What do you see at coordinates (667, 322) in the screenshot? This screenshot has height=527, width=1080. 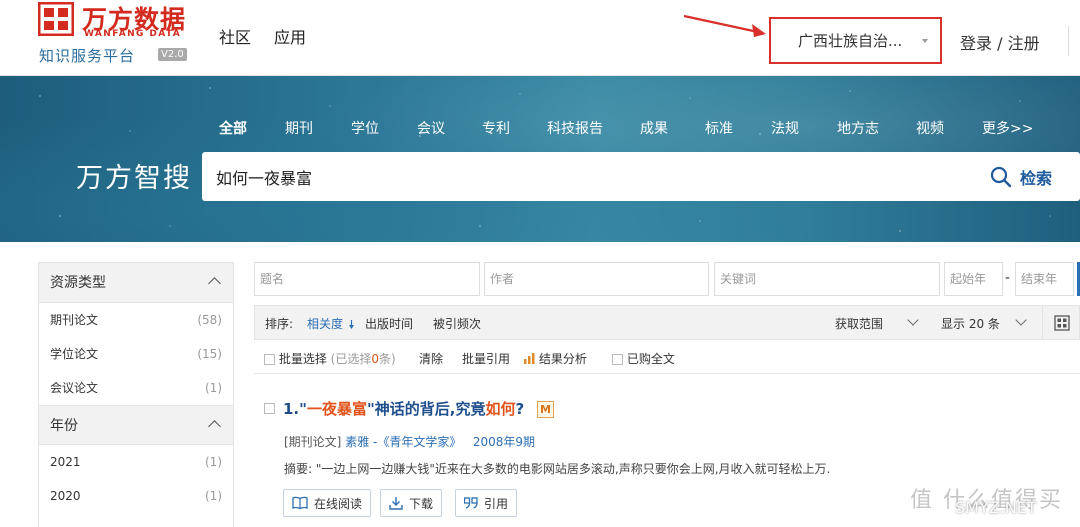 I see `sort-bar: 排序: 相关度 出版时间 被引频次 获取范围 显示 20 条` at bounding box center [667, 322].